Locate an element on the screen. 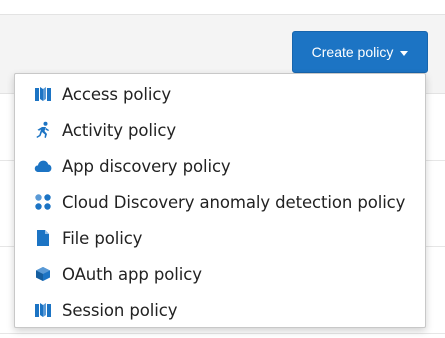 This screenshot has width=445, height=338. menu-item-label: App discovery policy is located at coordinates (146, 166).